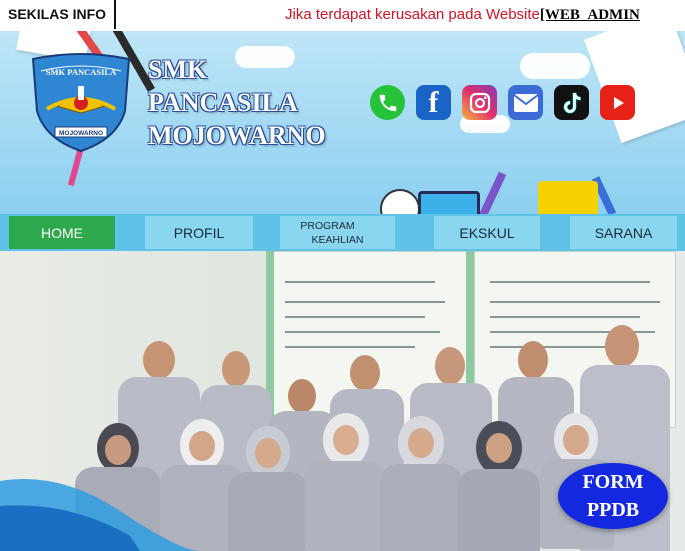  Describe the element at coordinates (81, 103) in the screenshot. I see `school-logo: SMK PANCASILA MOJOWARNO` at that location.